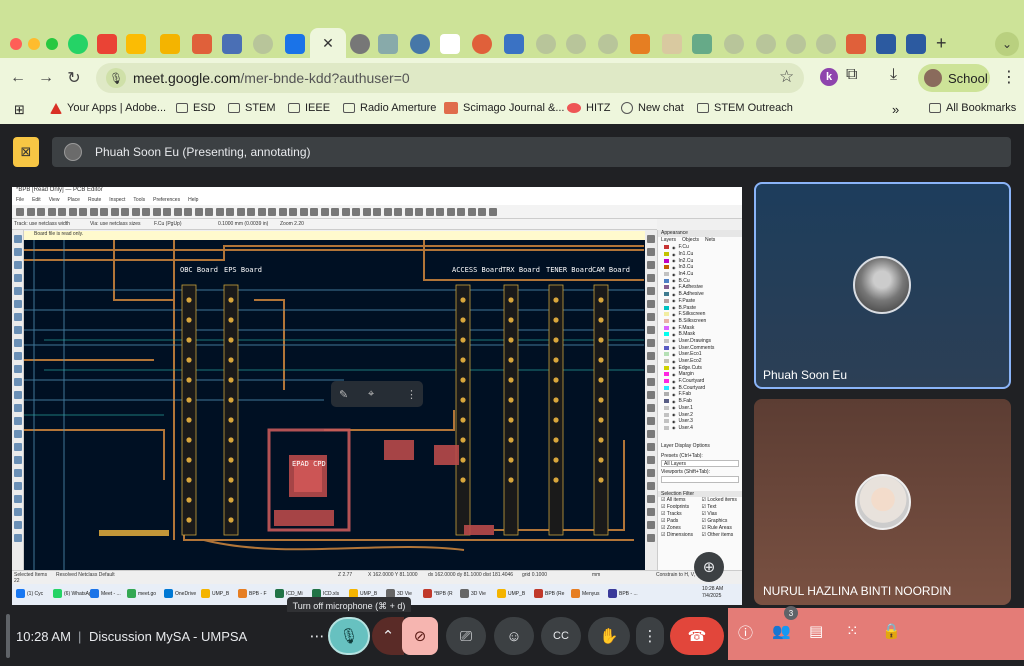  Describe the element at coordinates (19, 110) in the screenshot. I see `apps-grid-icon: ⊞` at that location.